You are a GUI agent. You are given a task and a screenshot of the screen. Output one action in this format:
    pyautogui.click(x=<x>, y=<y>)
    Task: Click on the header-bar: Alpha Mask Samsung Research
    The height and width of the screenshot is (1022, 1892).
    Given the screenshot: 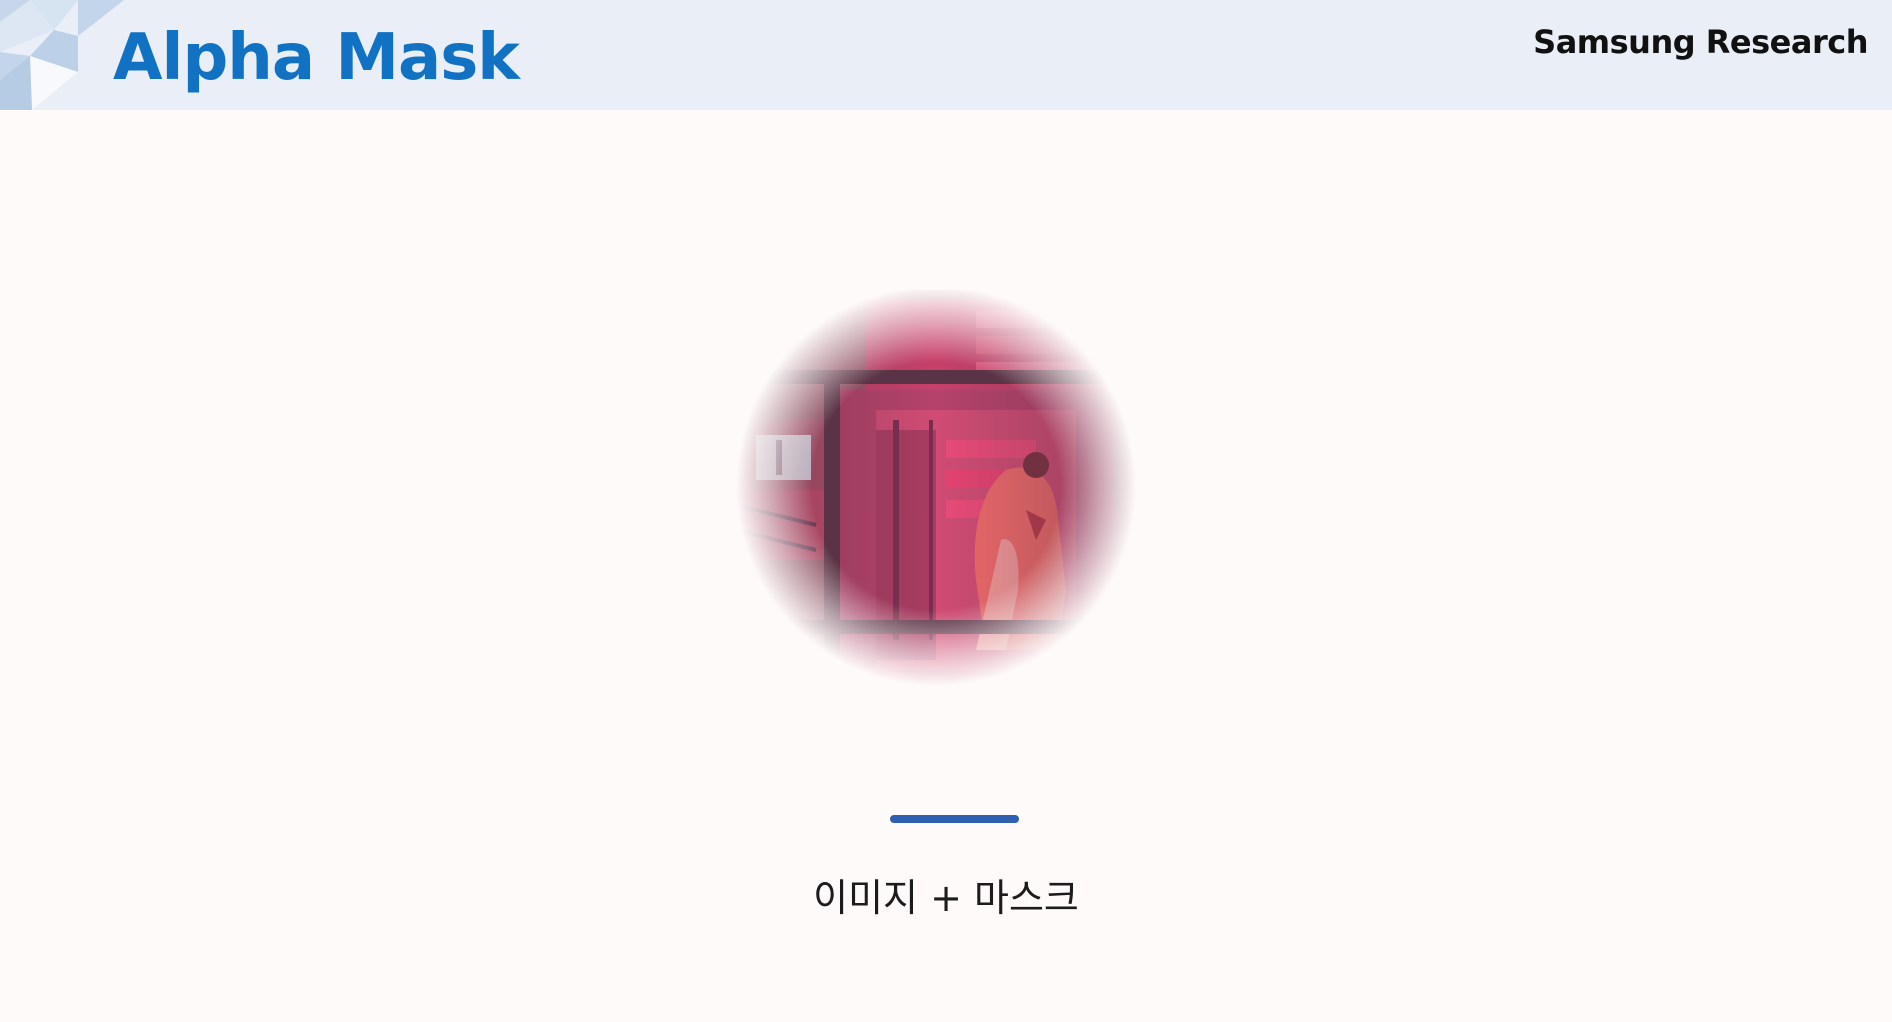 What is the action you would take?
    pyautogui.click(x=946, y=55)
    